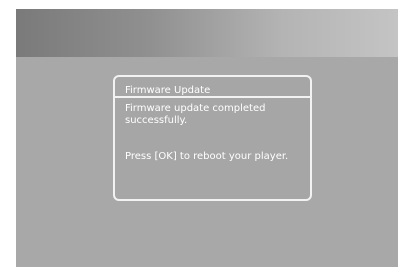  What do you see at coordinates (207, 156) in the screenshot?
I see `dialog-reboot-prompt: Press [OK] to reboot your player.` at bounding box center [207, 156].